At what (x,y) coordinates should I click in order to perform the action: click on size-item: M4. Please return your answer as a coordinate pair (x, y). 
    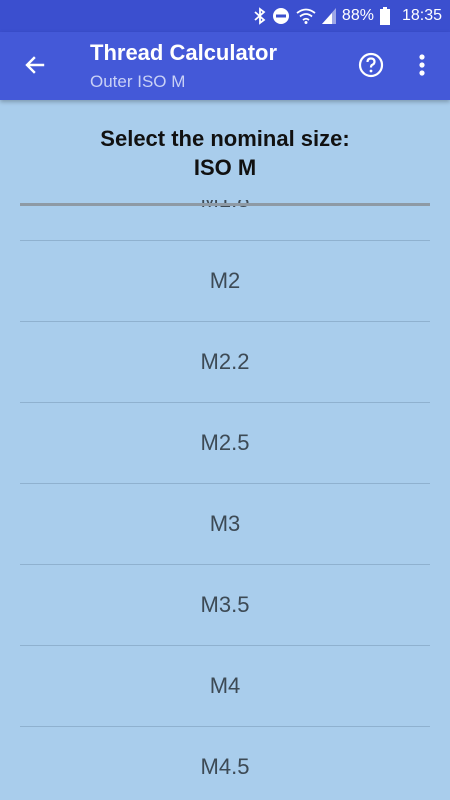
    Looking at the image, I should click on (225, 686).